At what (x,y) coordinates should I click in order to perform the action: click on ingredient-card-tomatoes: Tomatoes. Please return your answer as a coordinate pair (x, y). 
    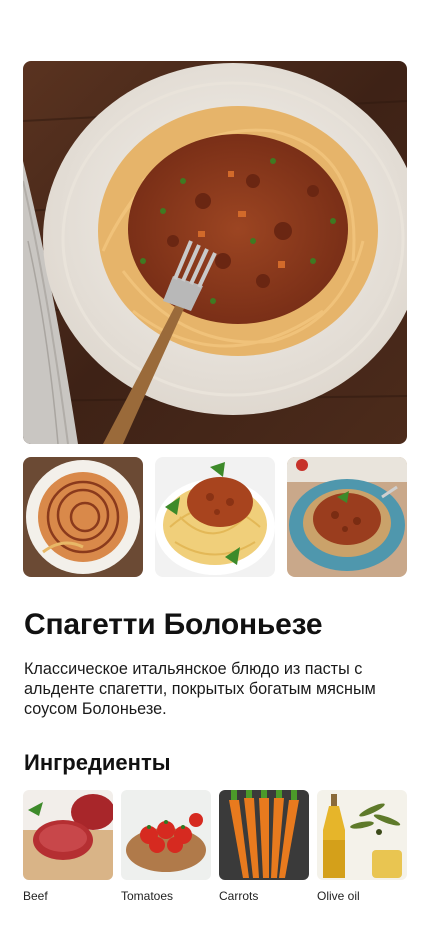
    Looking at the image, I should click on (166, 846).